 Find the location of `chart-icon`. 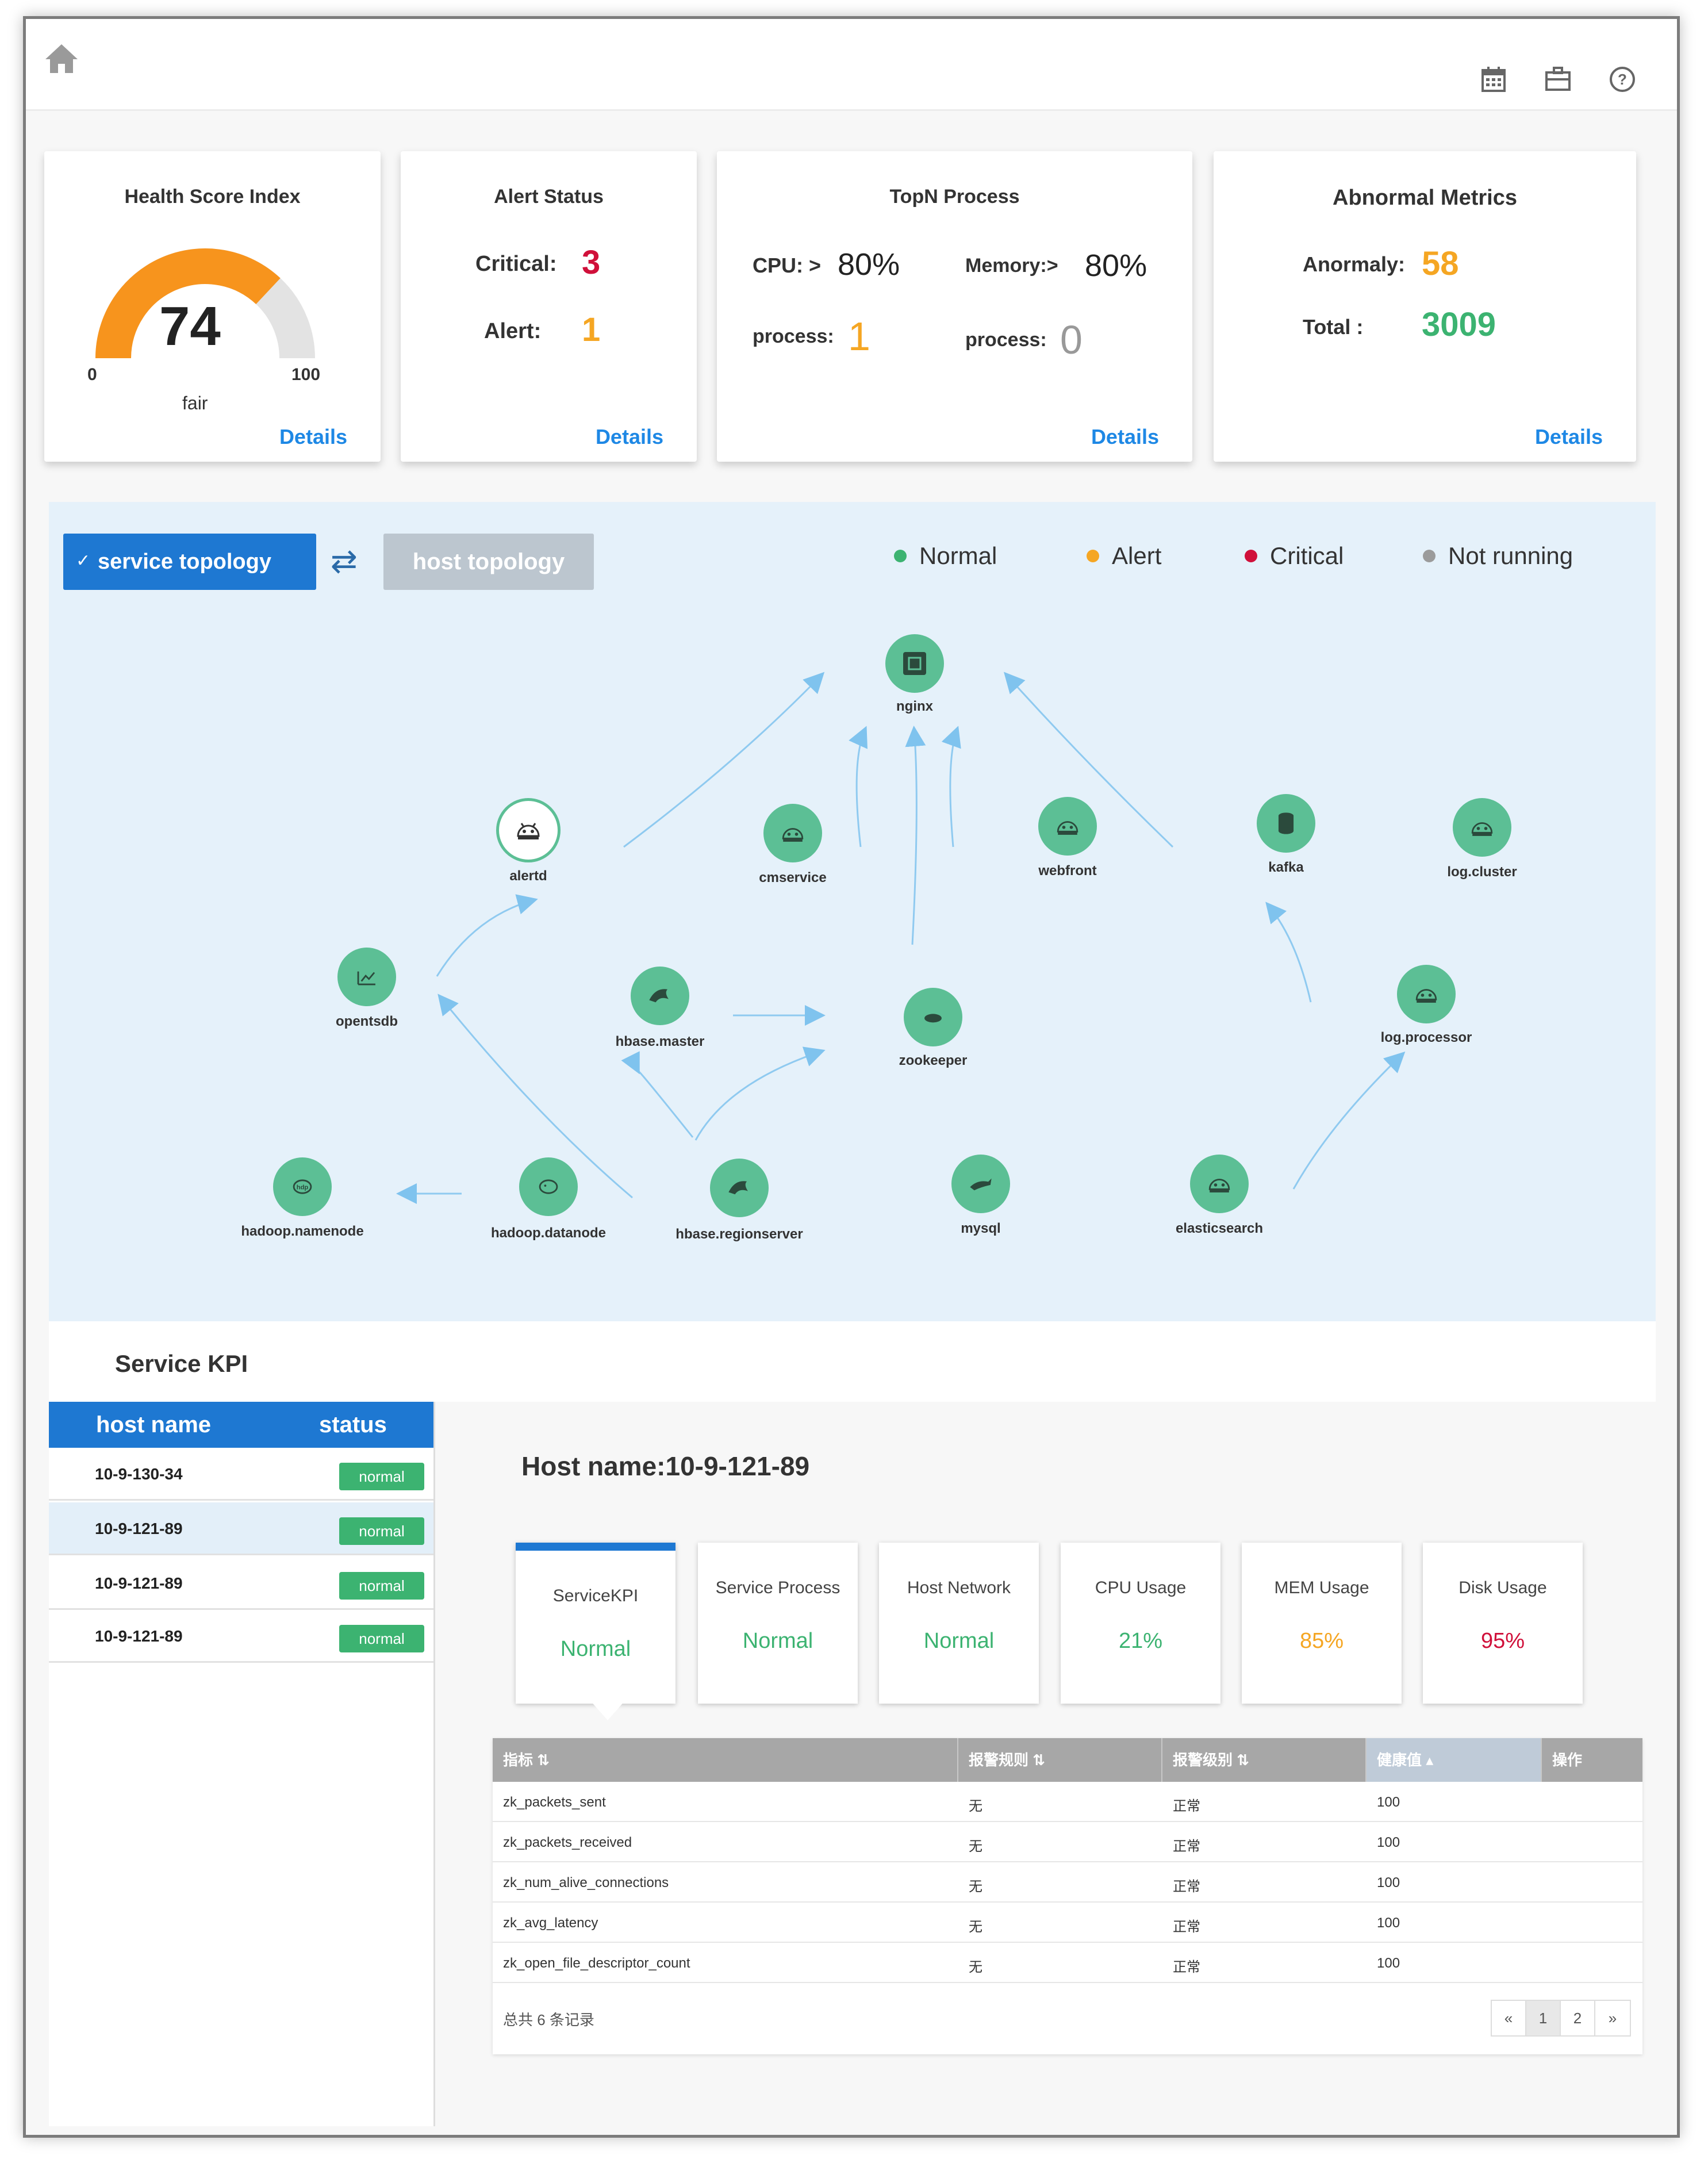

chart-icon is located at coordinates (366, 978).